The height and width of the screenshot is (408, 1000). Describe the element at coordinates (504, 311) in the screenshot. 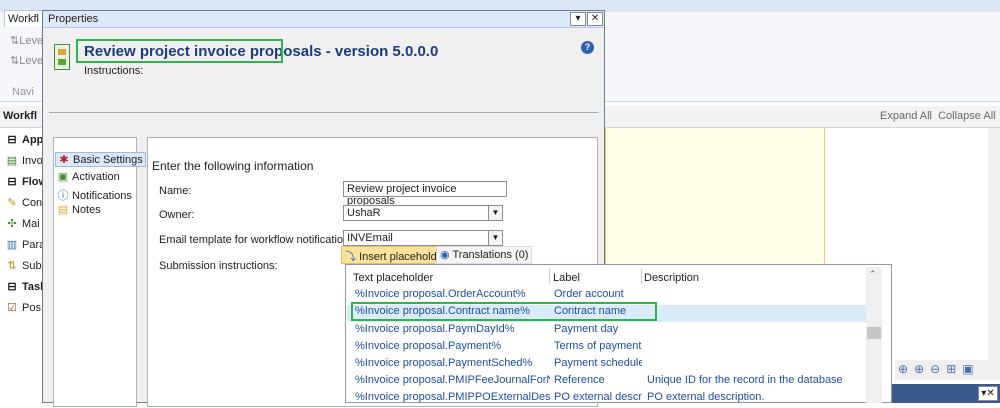

I see `highlight-box-contract-name` at that location.